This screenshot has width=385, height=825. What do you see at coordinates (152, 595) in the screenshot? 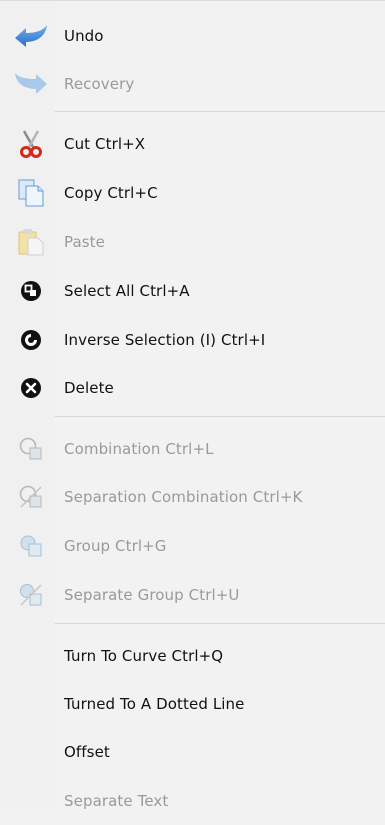
I see `menu-item-label: Separate Group Ctrl+U` at bounding box center [152, 595].